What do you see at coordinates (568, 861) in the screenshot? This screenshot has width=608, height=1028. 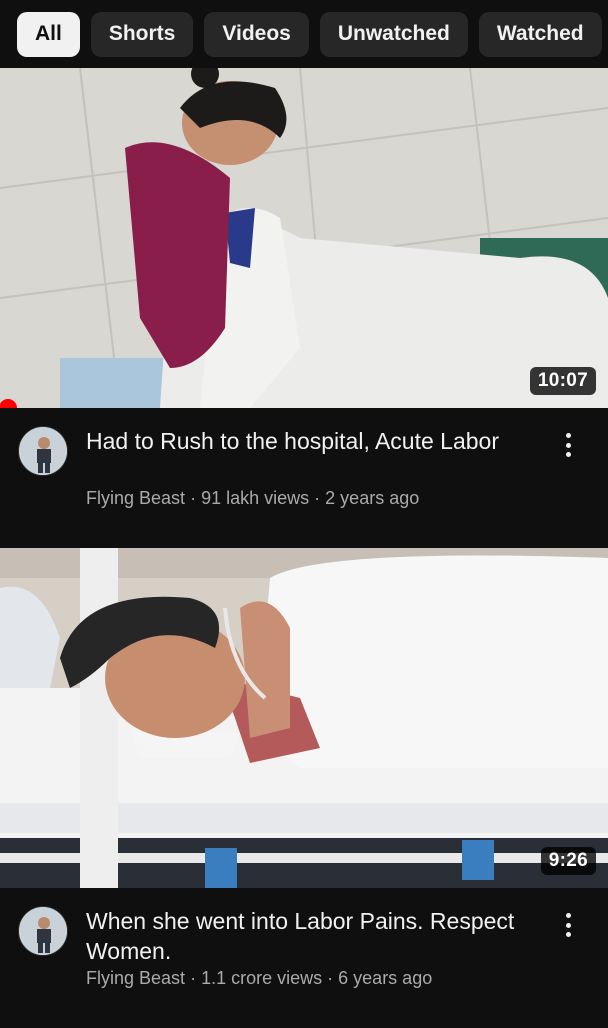 I see `video-duration: 9:26` at bounding box center [568, 861].